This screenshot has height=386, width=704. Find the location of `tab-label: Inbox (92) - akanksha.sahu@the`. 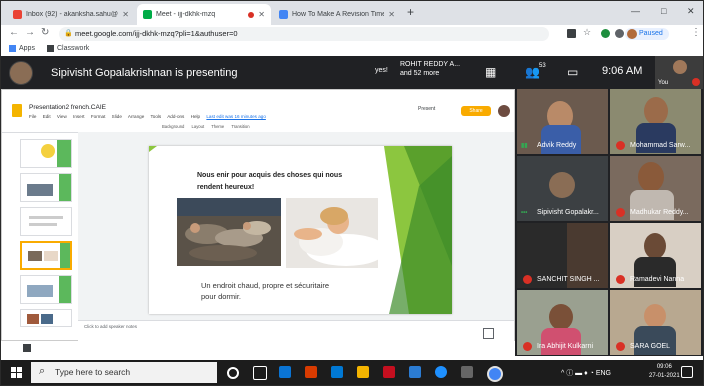

tab-label: Inbox (92) - akanksha.sahu@the is located at coordinates (72, 14).